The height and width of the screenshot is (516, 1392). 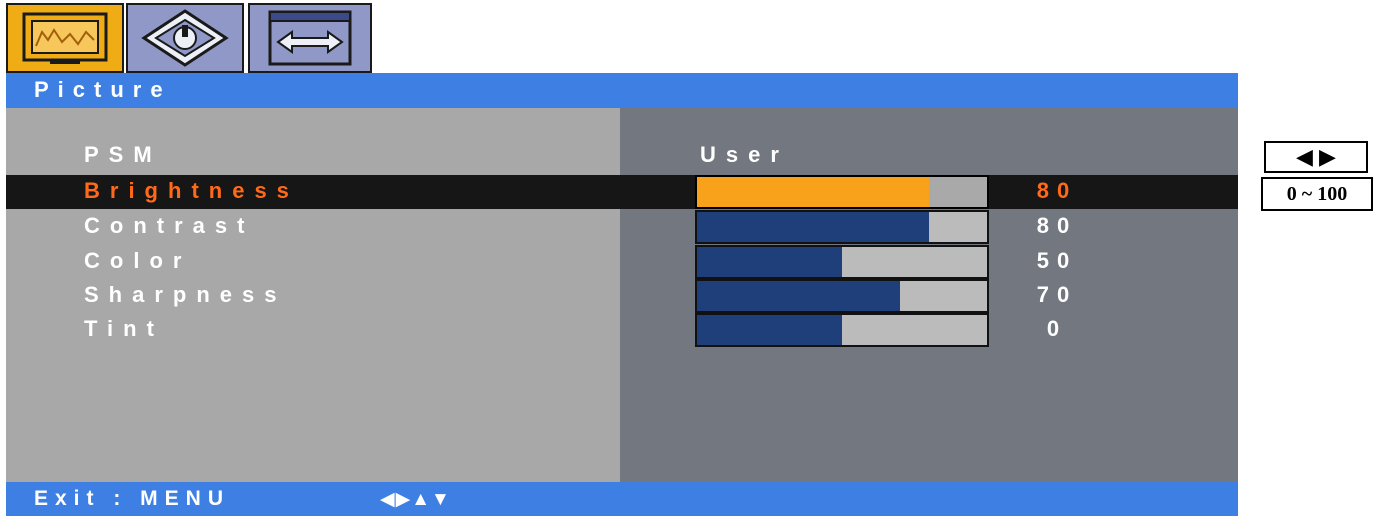 I want to click on psm-row: PSM User, so click(x=622, y=158).